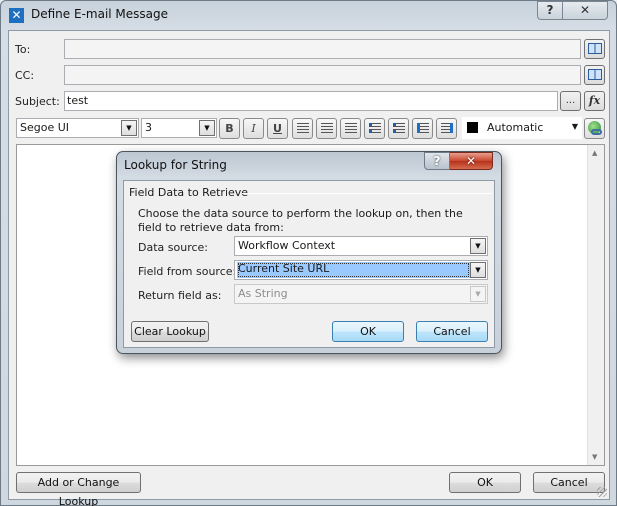 The width and height of the screenshot is (617, 506). What do you see at coordinates (367, 193) in the screenshot?
I see `group-divider` at bounding box center [367, 193].